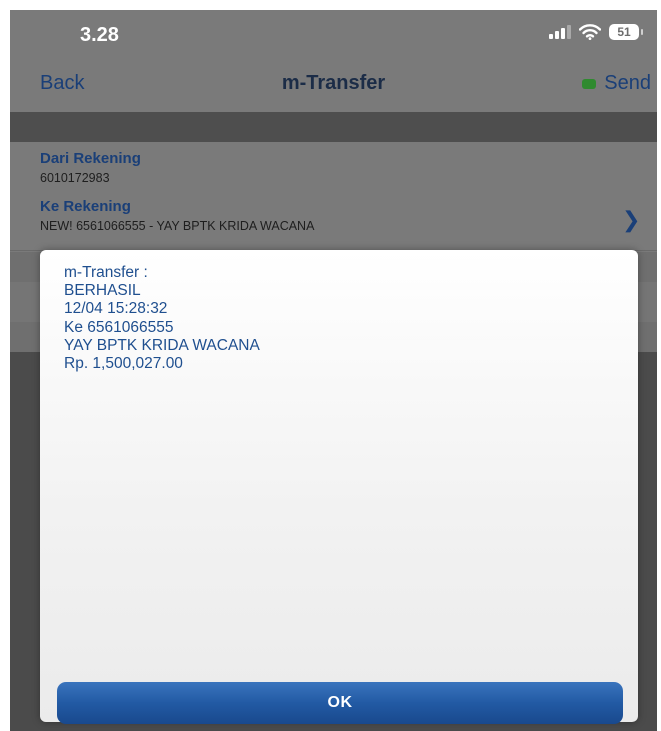 The image size is (661, 731). I want to click on header-divider, so click(333, 127).